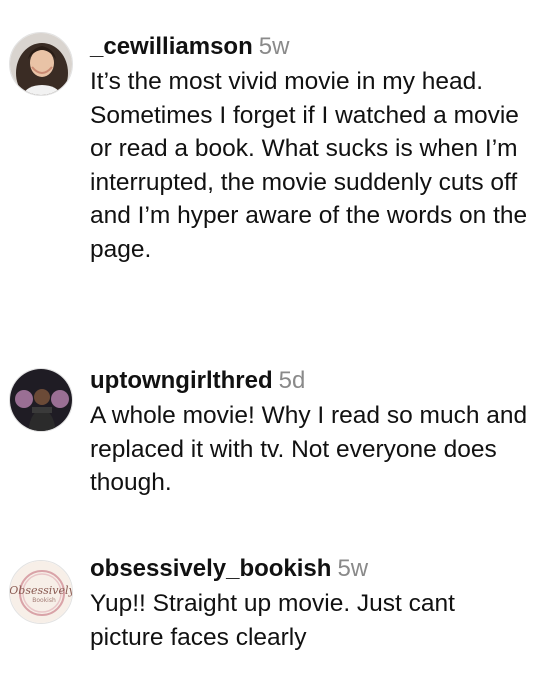 The image size is (542, 674). I want to click on comment-timestamp: 5d, so click(292, 380).